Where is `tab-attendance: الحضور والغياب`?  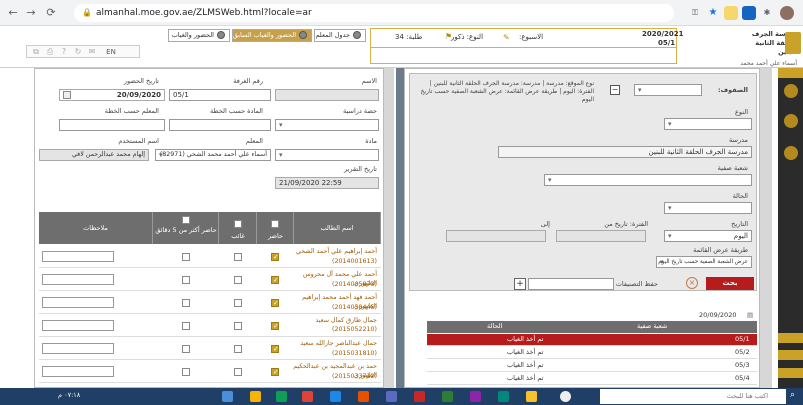
tab-attendance: الحضور والغياب is located at coordinates (199, 35).